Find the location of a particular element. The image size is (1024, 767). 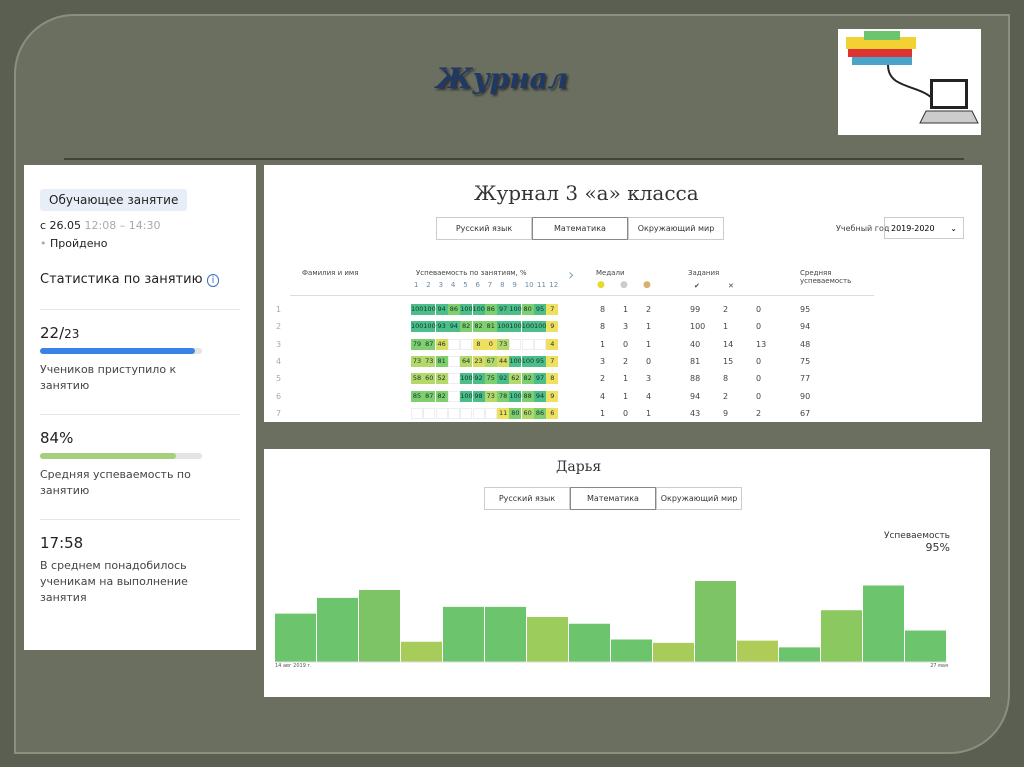

score-cell: 60 is located at coordinates (527, 413).